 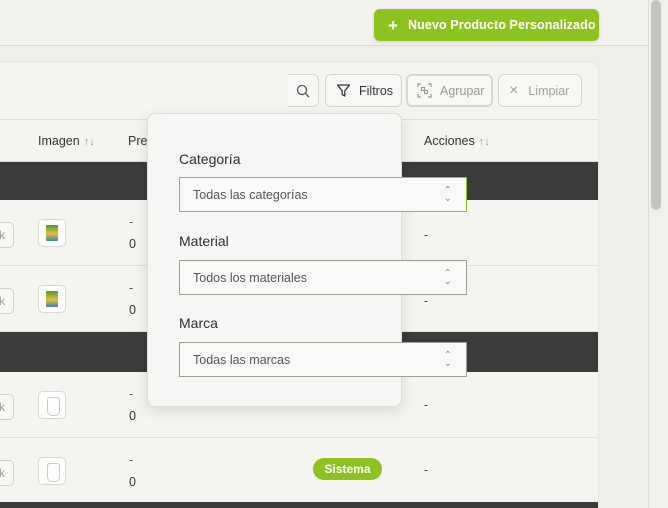 I want to click on material-select: Todos los materiales ⌃ ⌄, so click(x=323, y=277).